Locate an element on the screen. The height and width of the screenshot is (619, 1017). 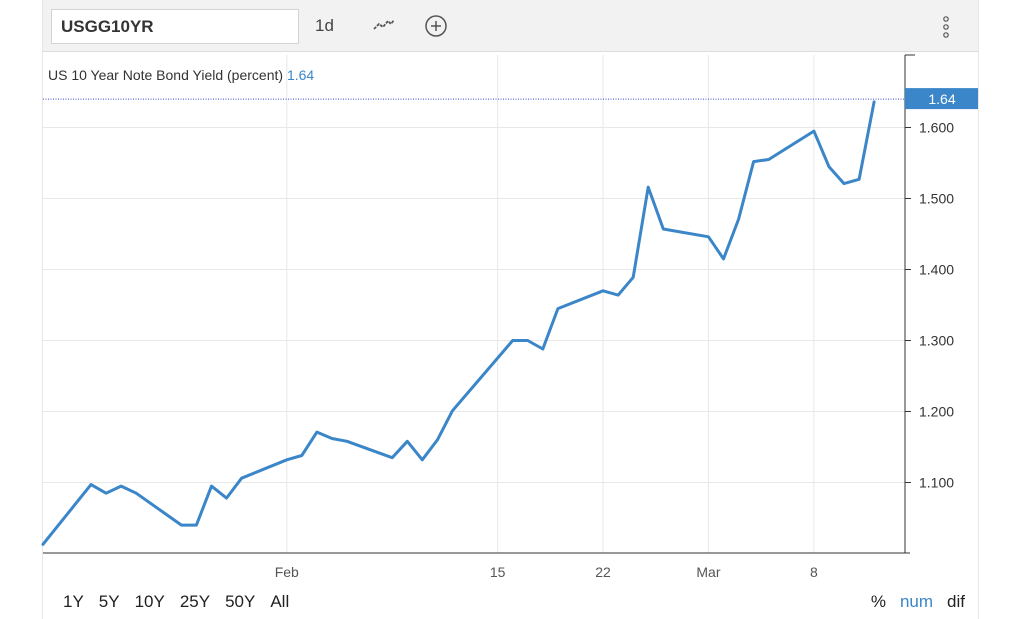
x-tick-label: 15 is located at coordinates (498, 572).